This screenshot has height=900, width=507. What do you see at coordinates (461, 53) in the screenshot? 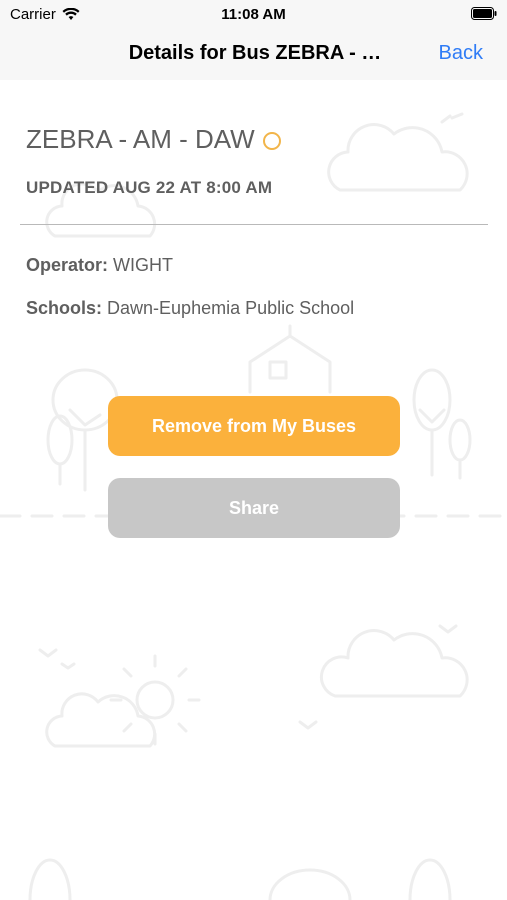
I see `back-button: Back` at bounding box center [461, 53].